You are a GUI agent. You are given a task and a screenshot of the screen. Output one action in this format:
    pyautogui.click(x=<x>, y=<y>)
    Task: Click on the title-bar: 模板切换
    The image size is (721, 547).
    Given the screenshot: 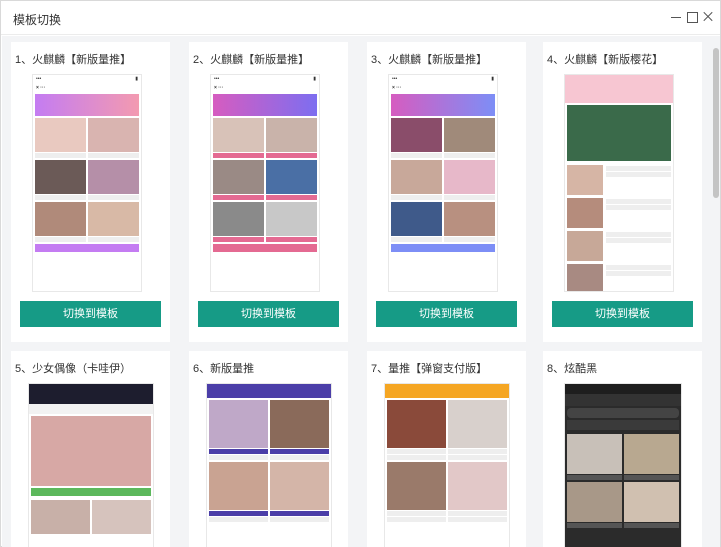 What is the action you would take?
    pyautogui.click(x=360, y=18)
    